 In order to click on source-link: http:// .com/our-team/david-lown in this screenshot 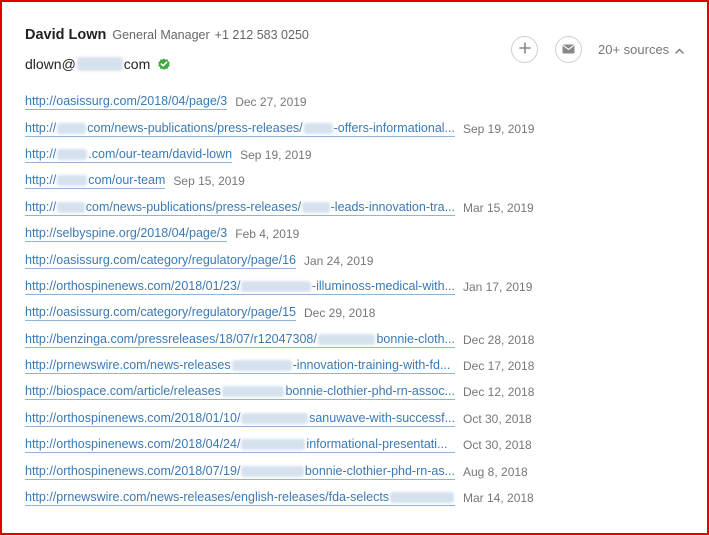, I will do `click(129, 155)`.